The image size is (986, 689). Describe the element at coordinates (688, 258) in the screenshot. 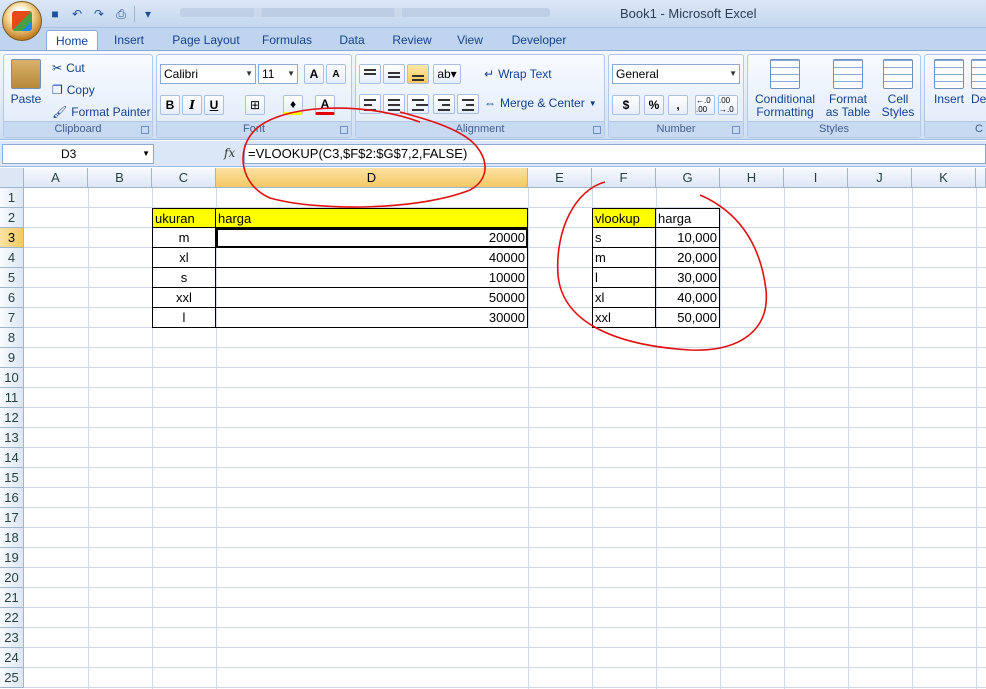

I see `cell-g4: 20,000` at that location.